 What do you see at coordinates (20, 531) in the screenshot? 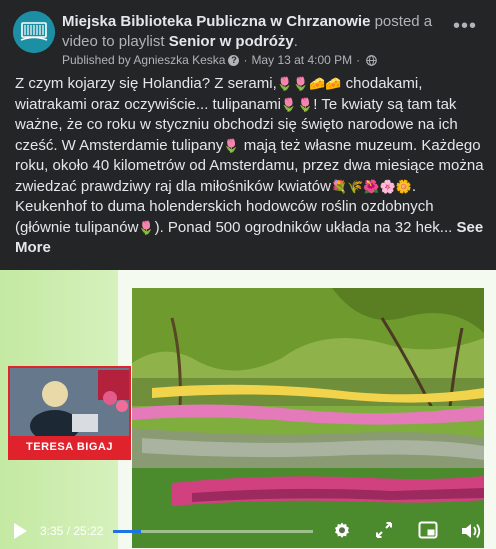
I see `play-icon` at bounding box center [20, 531].